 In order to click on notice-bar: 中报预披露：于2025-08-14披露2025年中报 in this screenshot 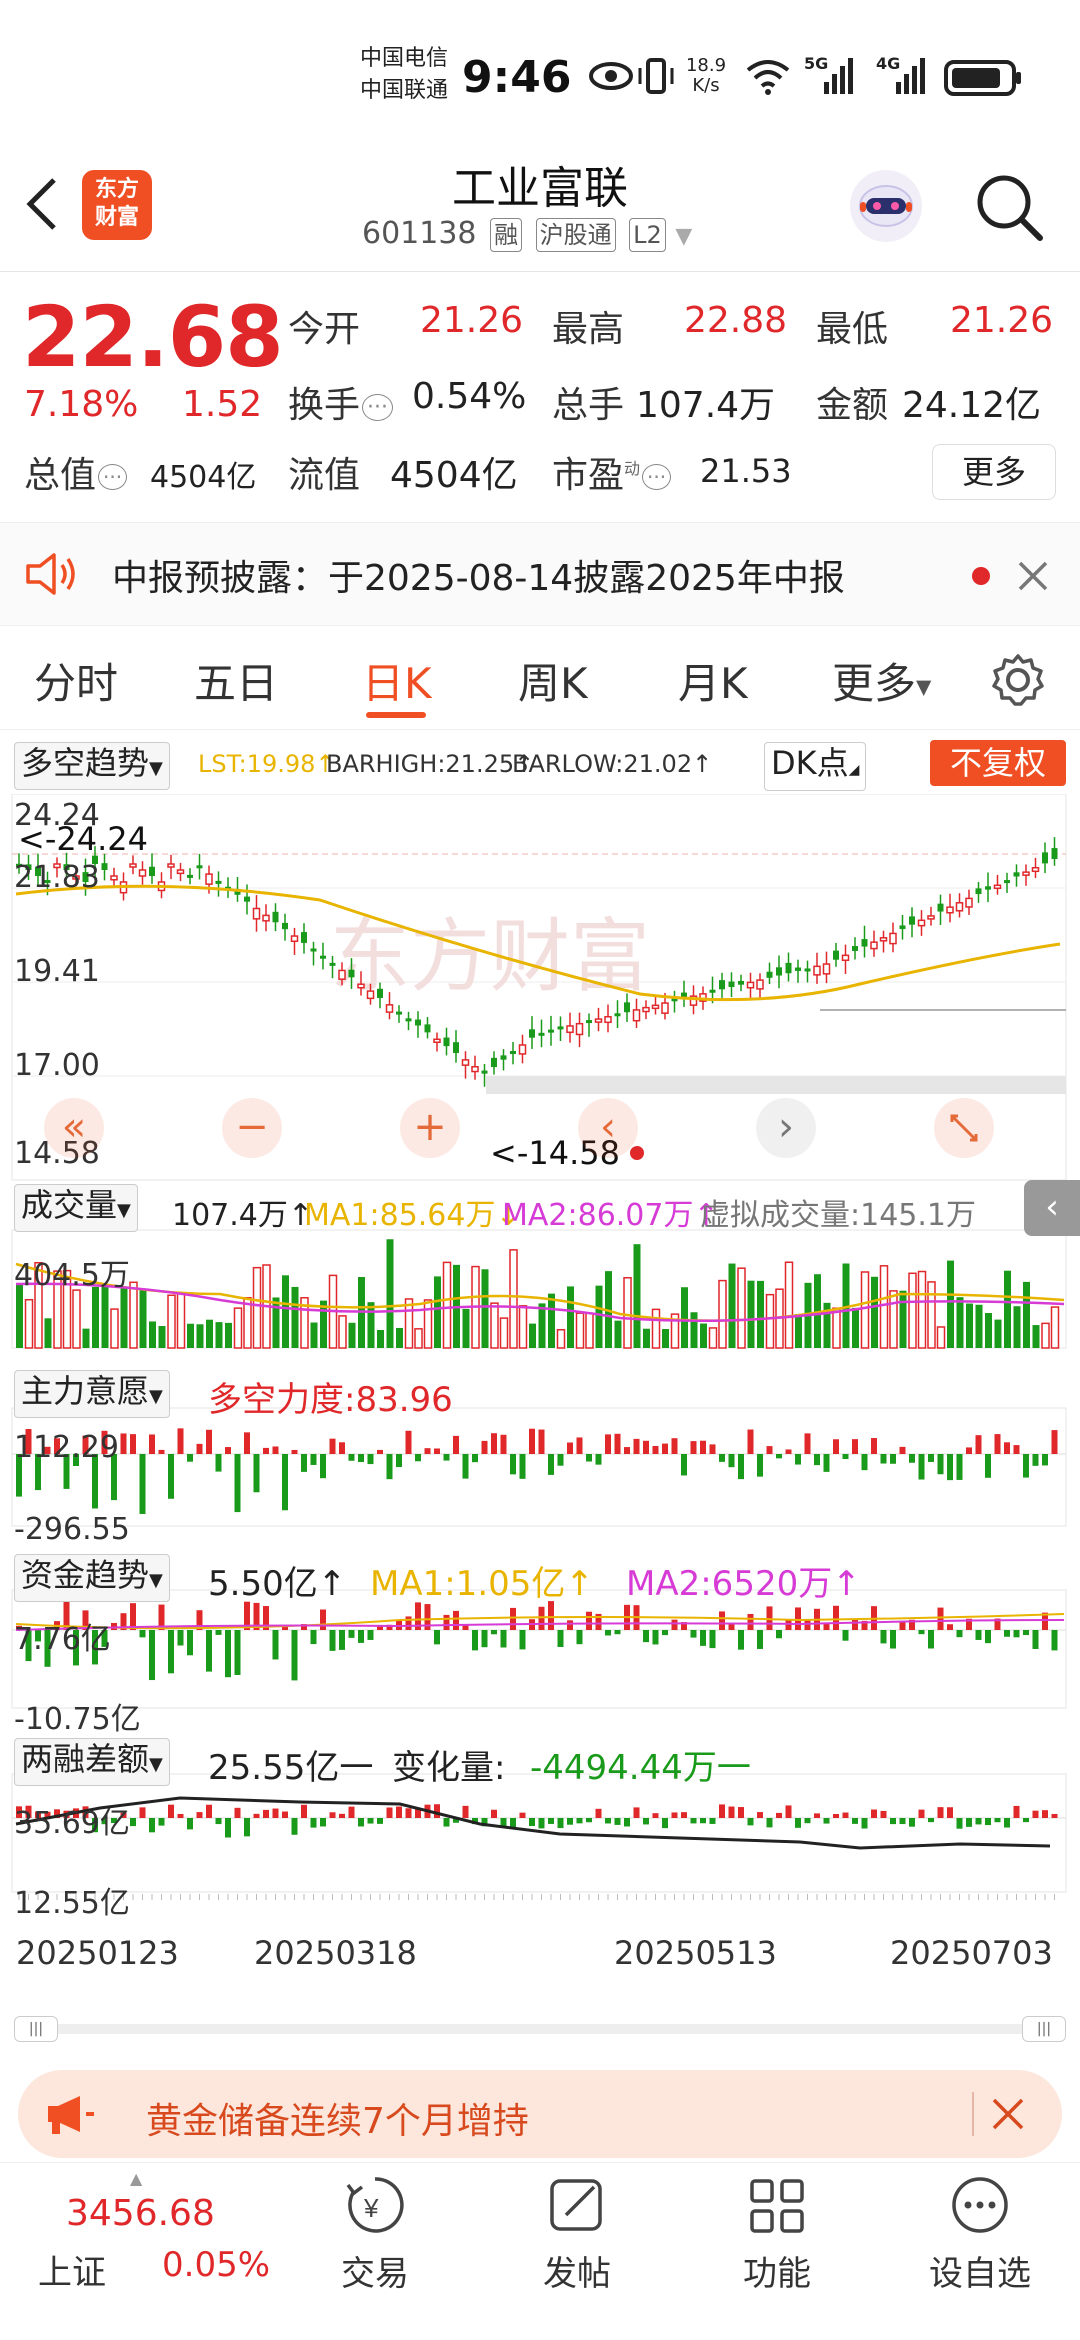, I will do `click(540, 574)`.